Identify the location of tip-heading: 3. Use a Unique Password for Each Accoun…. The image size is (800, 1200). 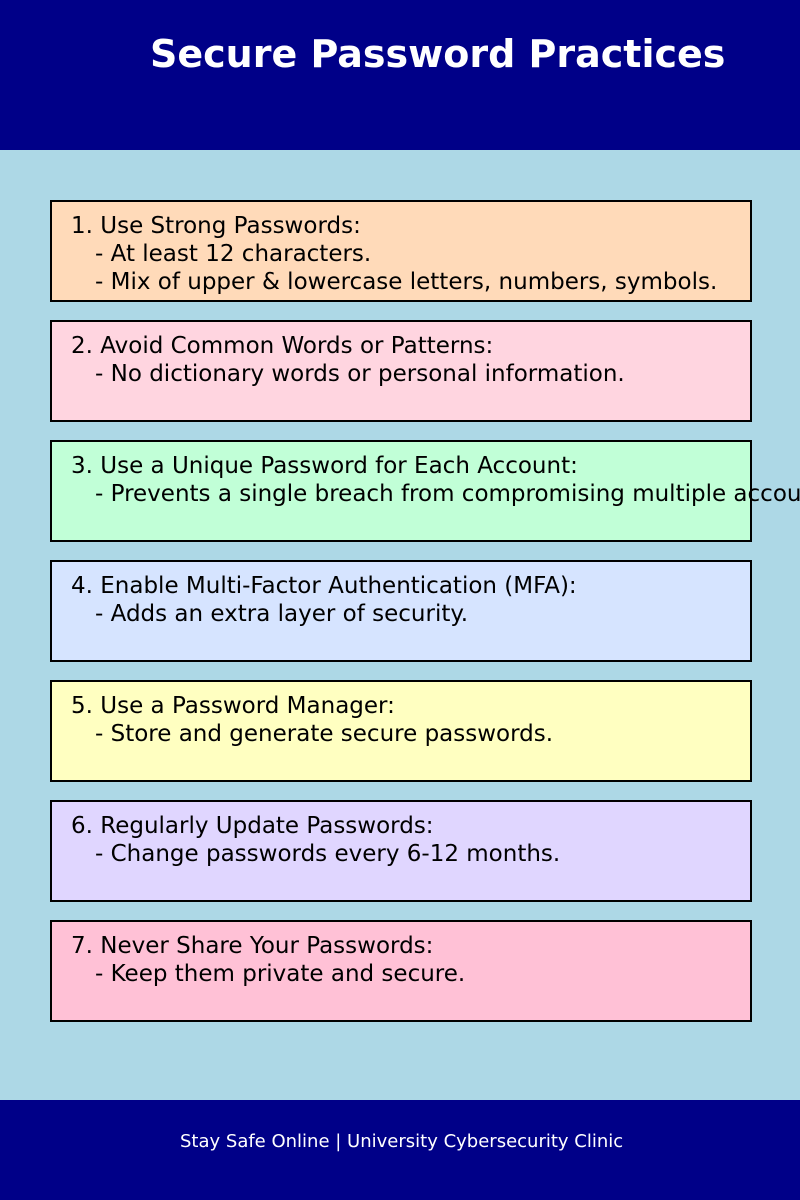
(324, 466).